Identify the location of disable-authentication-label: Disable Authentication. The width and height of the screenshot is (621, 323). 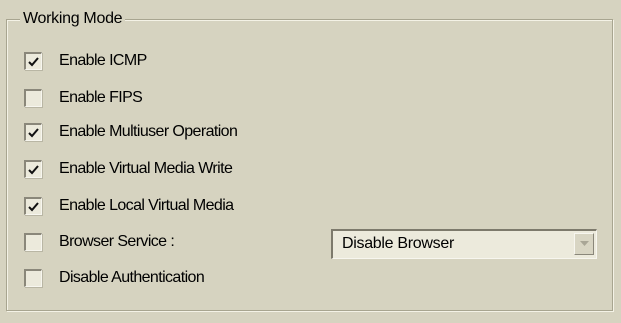
(132, 277).